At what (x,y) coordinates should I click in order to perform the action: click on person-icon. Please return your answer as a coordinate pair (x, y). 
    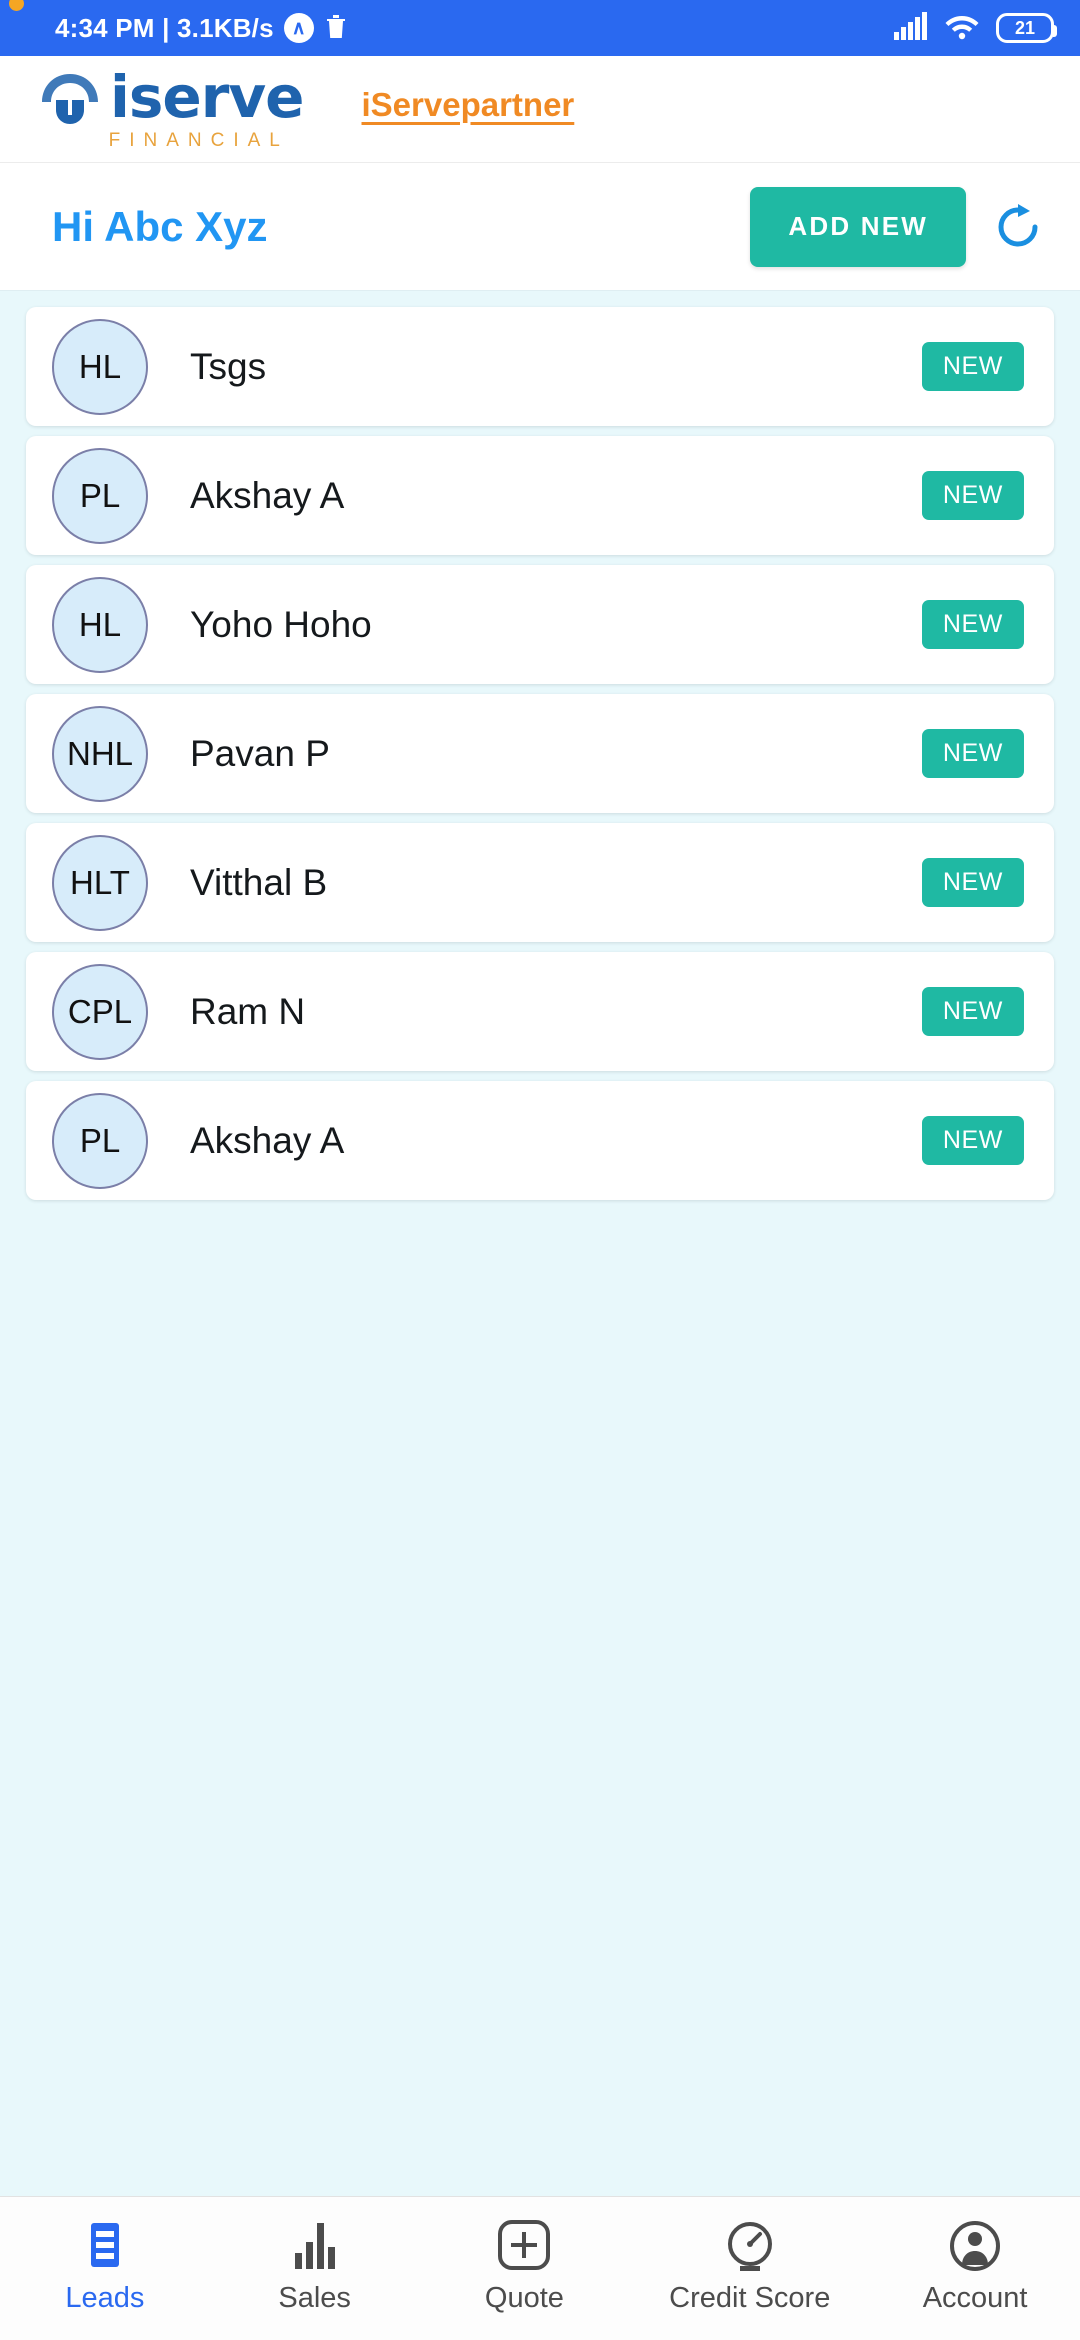
    Looking at the image, I should click on (975, 2243).